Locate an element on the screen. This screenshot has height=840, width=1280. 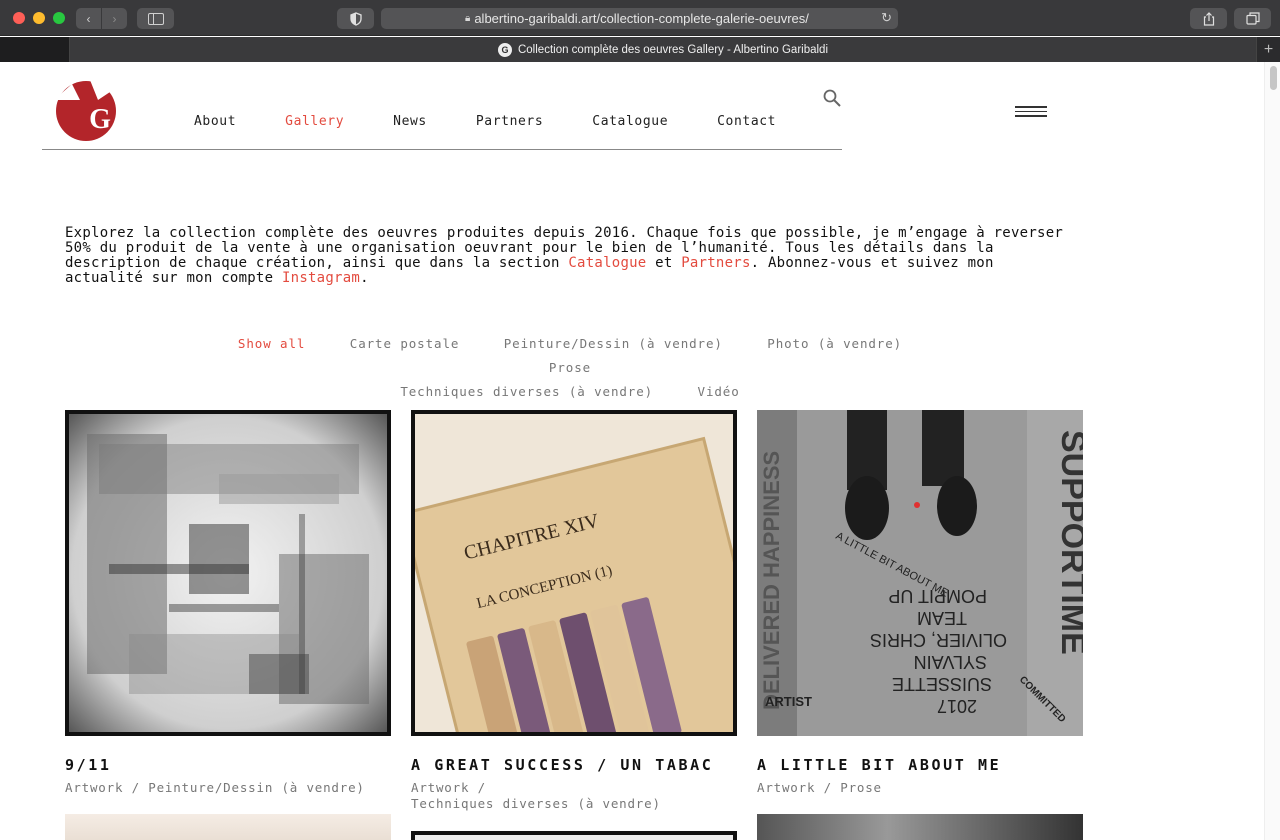
artist-text: ARTIST is located at coordinates (788, 701).